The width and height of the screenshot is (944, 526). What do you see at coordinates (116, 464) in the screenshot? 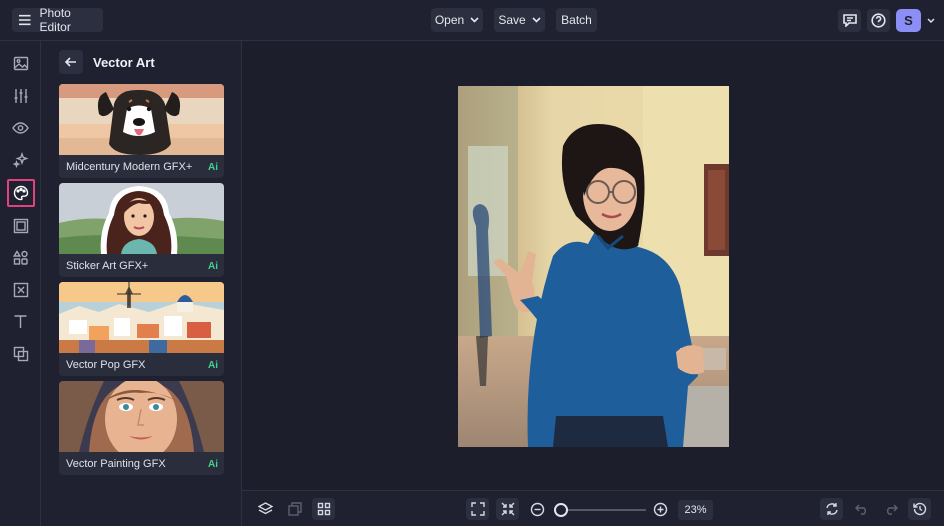
I see `card-label: Vector Painting GFX` at bounding box center [116, 464].